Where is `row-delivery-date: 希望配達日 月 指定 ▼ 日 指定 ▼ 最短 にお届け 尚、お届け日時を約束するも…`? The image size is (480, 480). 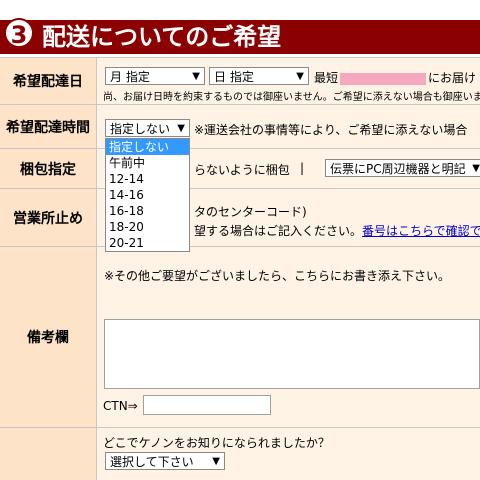 row-delivery-date: 希望配達日 月 指定 ▼ 日 指定 ▼ 最短 にお届け 尚、お届け日時を約束するも… is located at coordinates (240, 80).